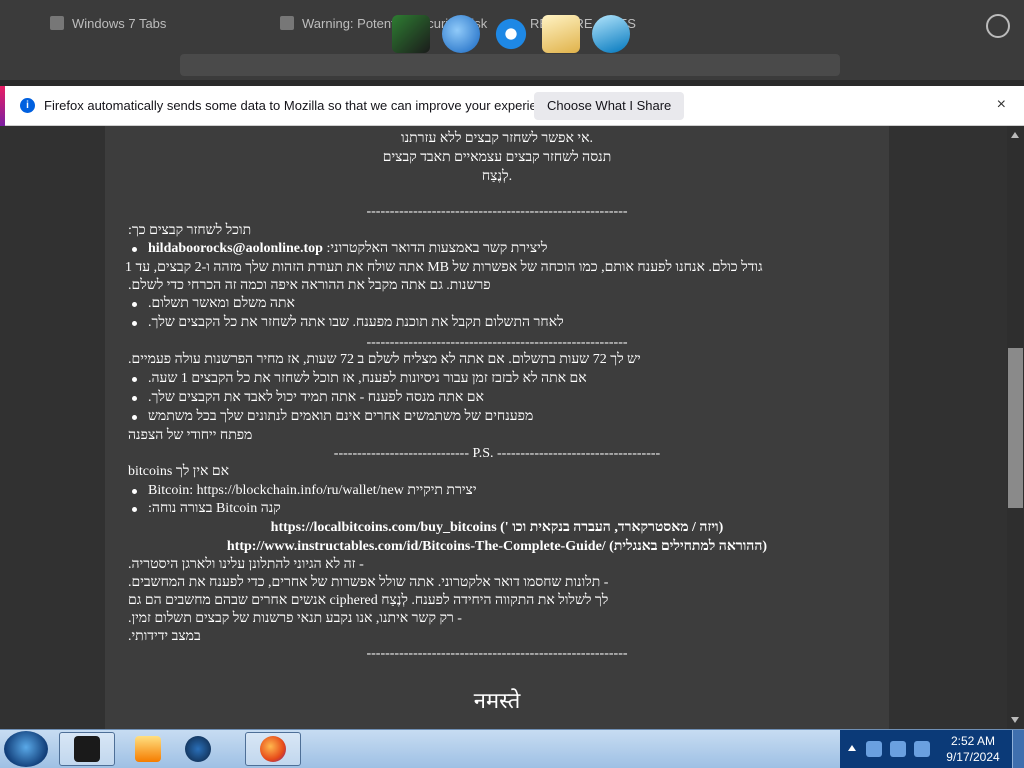 The width and height of the screenshot is (1024, 768). I want to click on restore-heading: תוכל לשחזר קבצים כך:, so click(190, 230).